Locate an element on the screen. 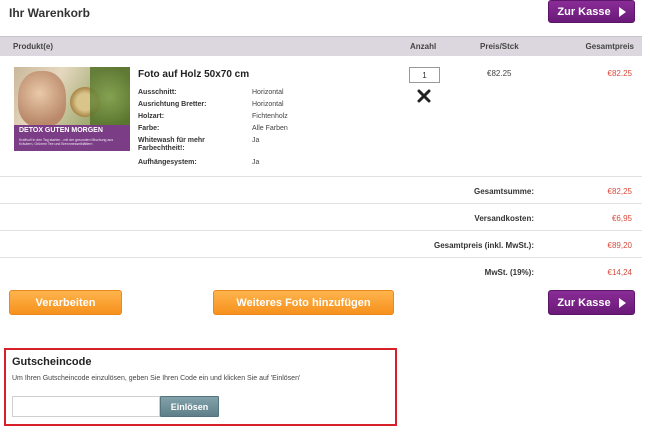  attr-value-whitewash: Ja is located at coordinates (256, 140).